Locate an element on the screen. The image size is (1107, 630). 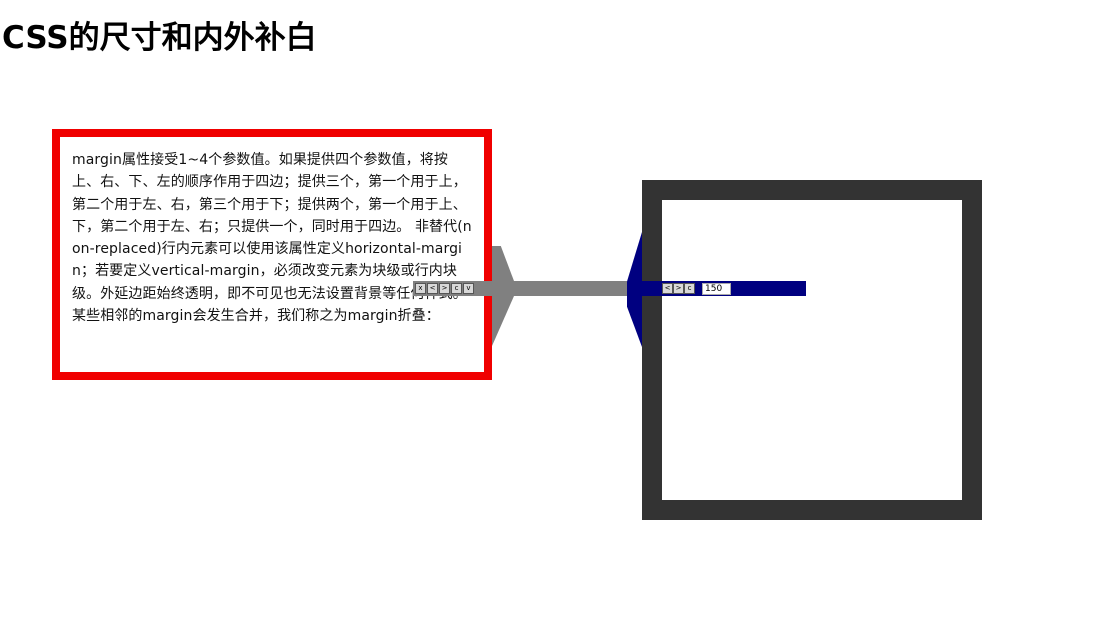
blue-c-button: c is located at coordinates (689, 288).